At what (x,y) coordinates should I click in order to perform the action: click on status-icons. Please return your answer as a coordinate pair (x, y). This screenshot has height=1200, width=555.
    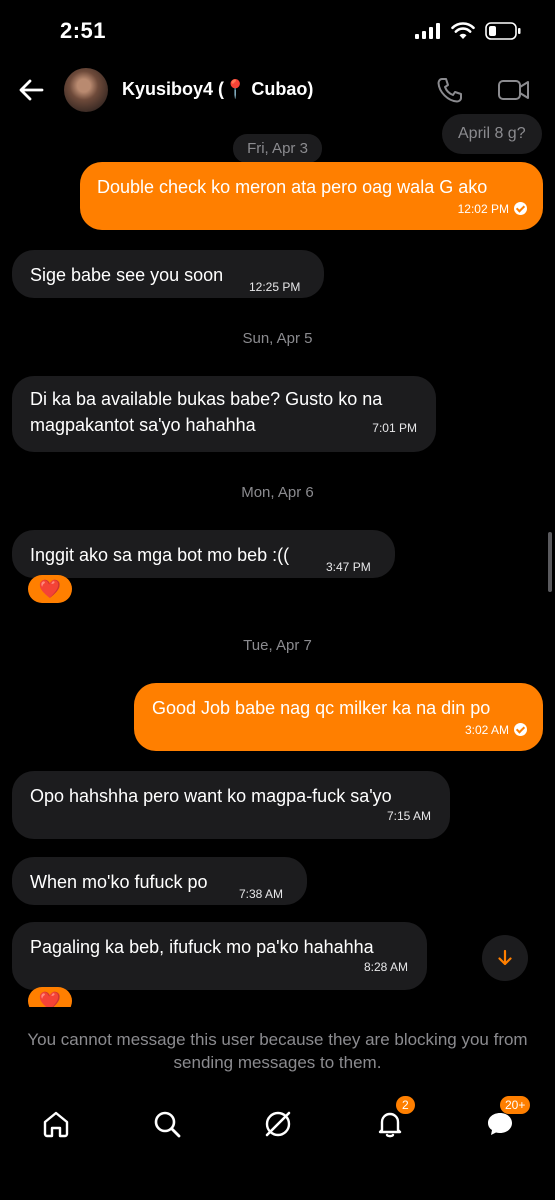
    Looking at the image, I should click on (468, 31).